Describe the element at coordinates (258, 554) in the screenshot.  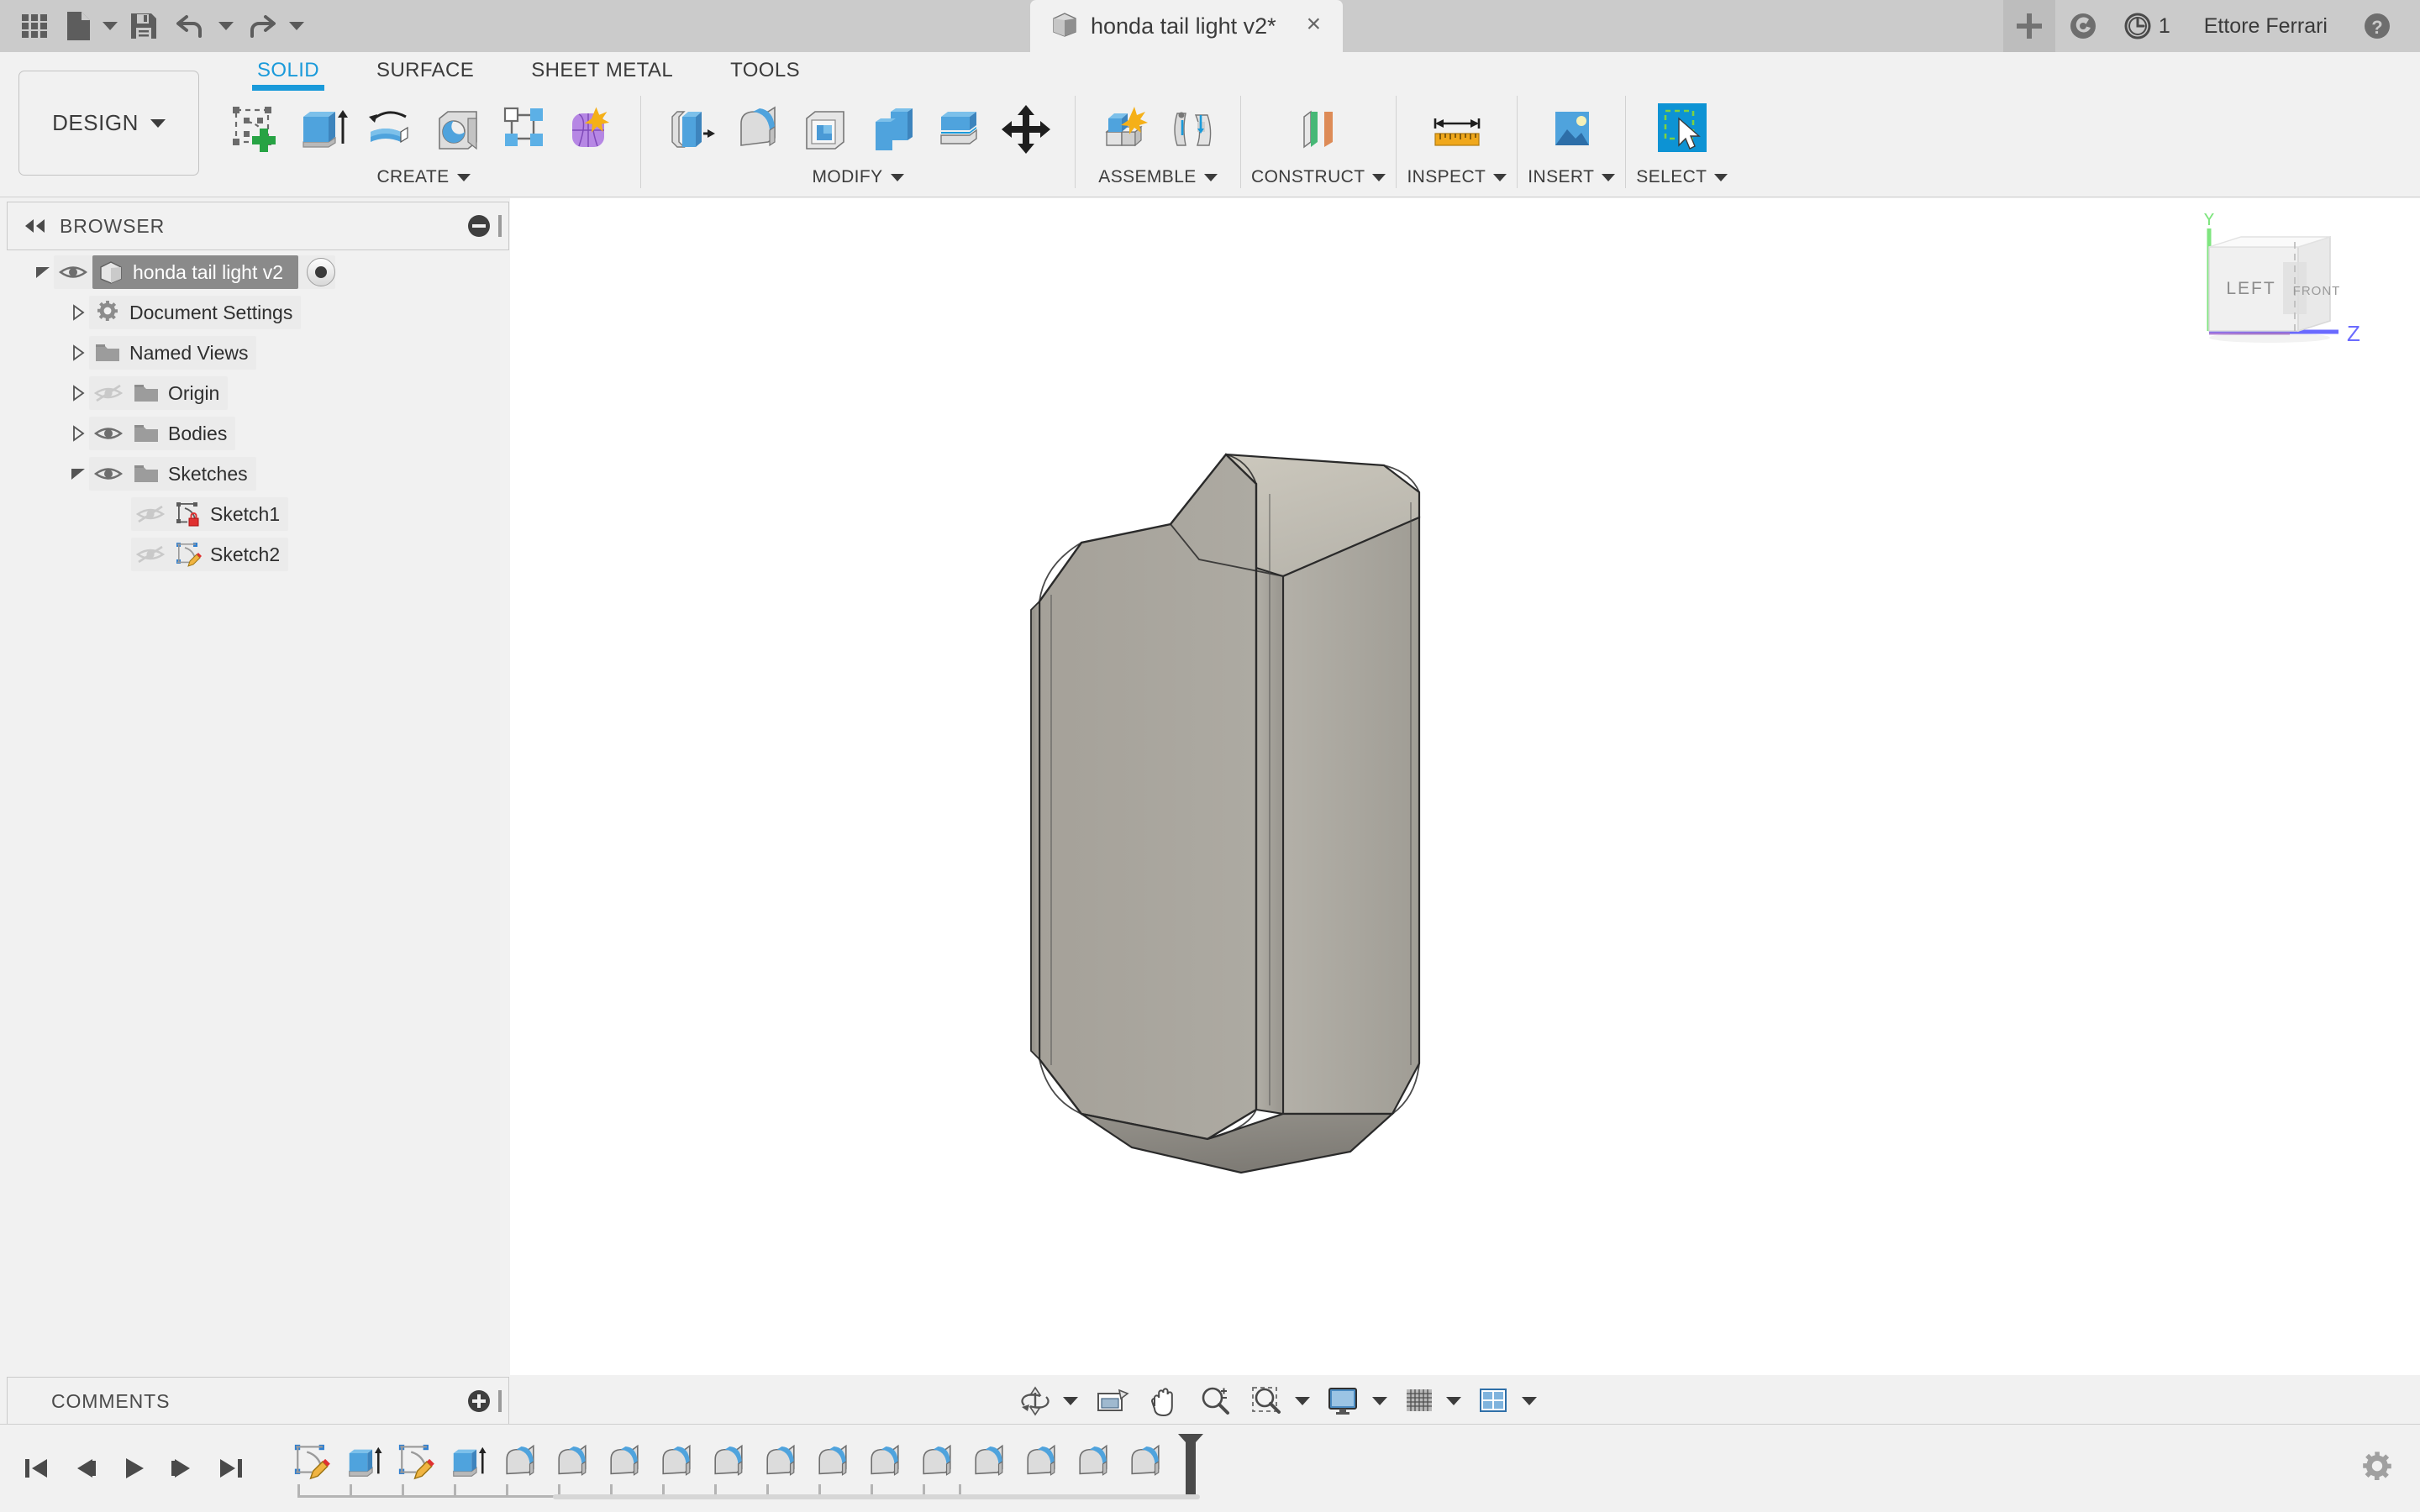
I see `tree-node-sketch2: Sketch2` at that location.